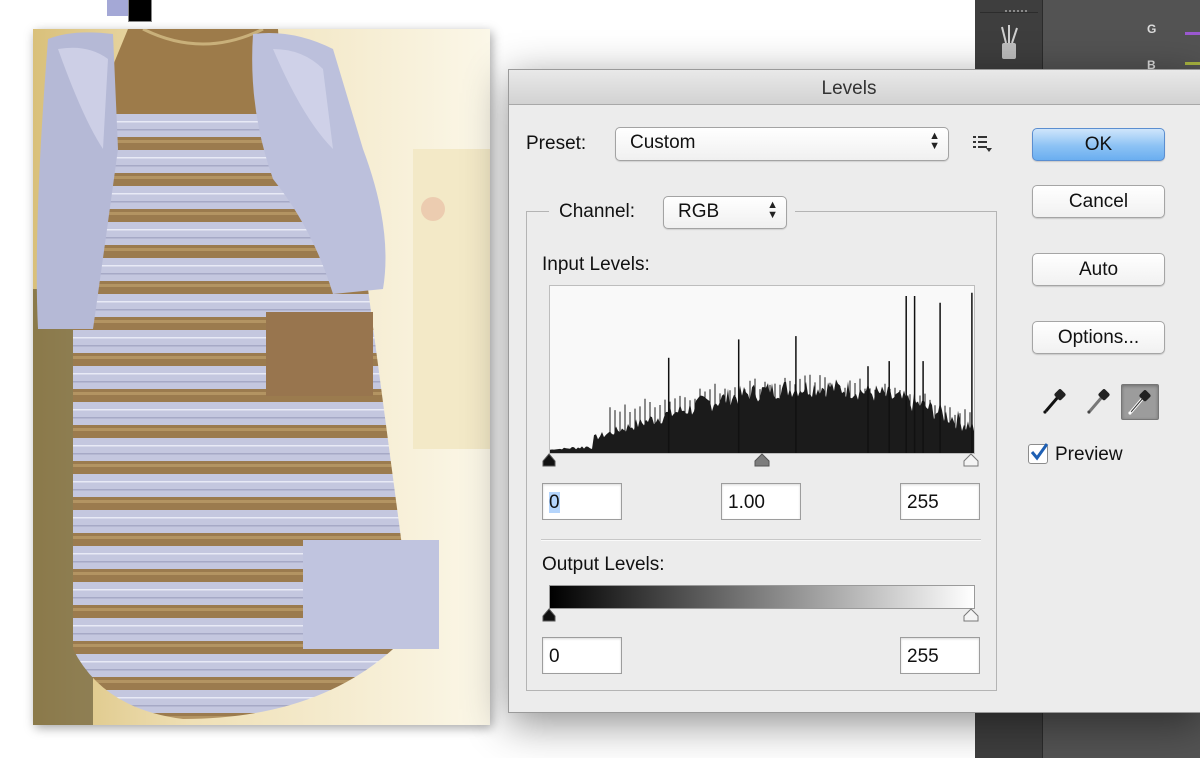  What do you see at coordinates (596, 264) in the screenshot?
I see `input-levels-label: Input Levels:` at bounding box center [596, 264].